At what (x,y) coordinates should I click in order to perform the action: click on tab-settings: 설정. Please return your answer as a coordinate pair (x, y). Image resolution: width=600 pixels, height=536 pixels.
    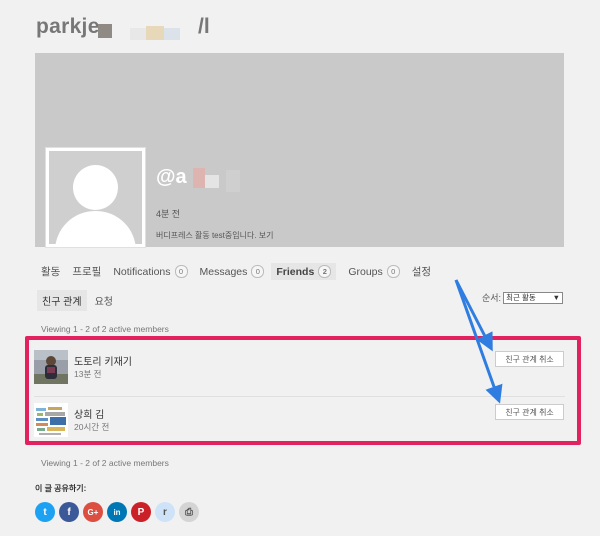
    Looking at the image, I should click on (421, 271).